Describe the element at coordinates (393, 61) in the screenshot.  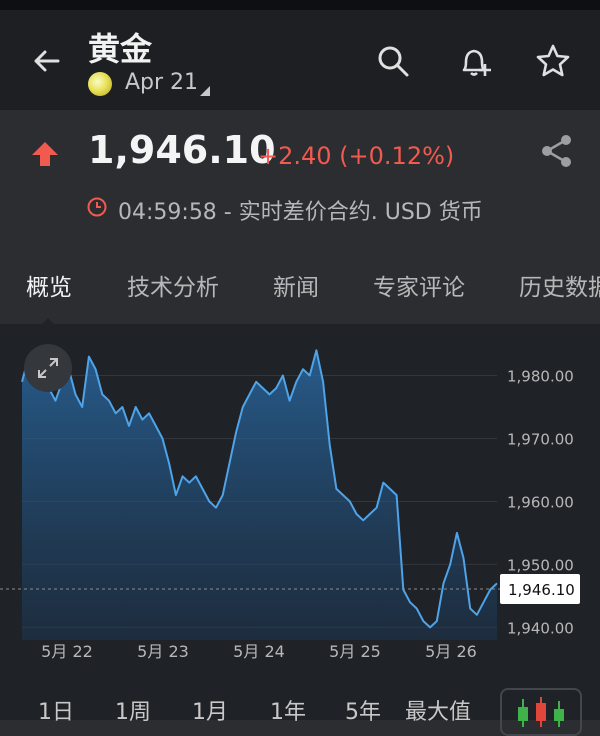
I see `search-icon` at that location.